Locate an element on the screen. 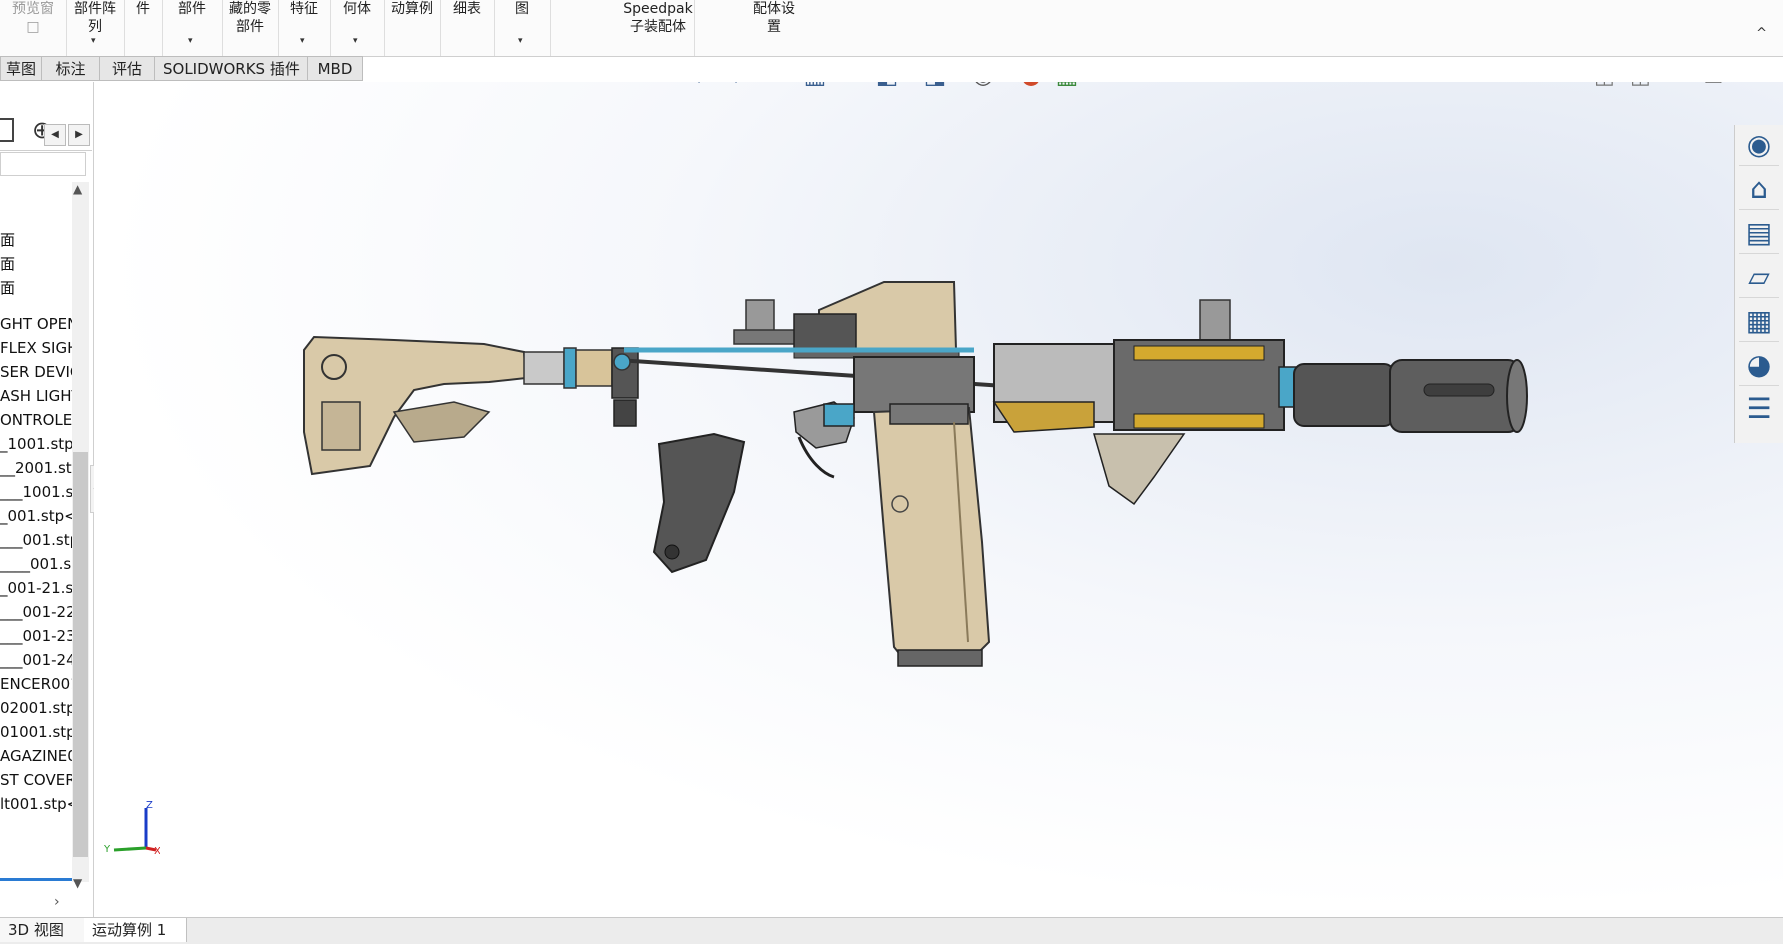  tree-component: GHT OPEN is located at coordinates (36, 324).